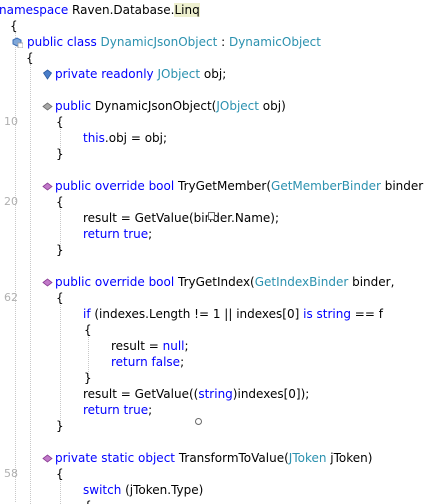 The image size is (447, 504). I want to click on code-line-result-cast: result = GetValue((string)indexes[0]);, so click(154, 394).